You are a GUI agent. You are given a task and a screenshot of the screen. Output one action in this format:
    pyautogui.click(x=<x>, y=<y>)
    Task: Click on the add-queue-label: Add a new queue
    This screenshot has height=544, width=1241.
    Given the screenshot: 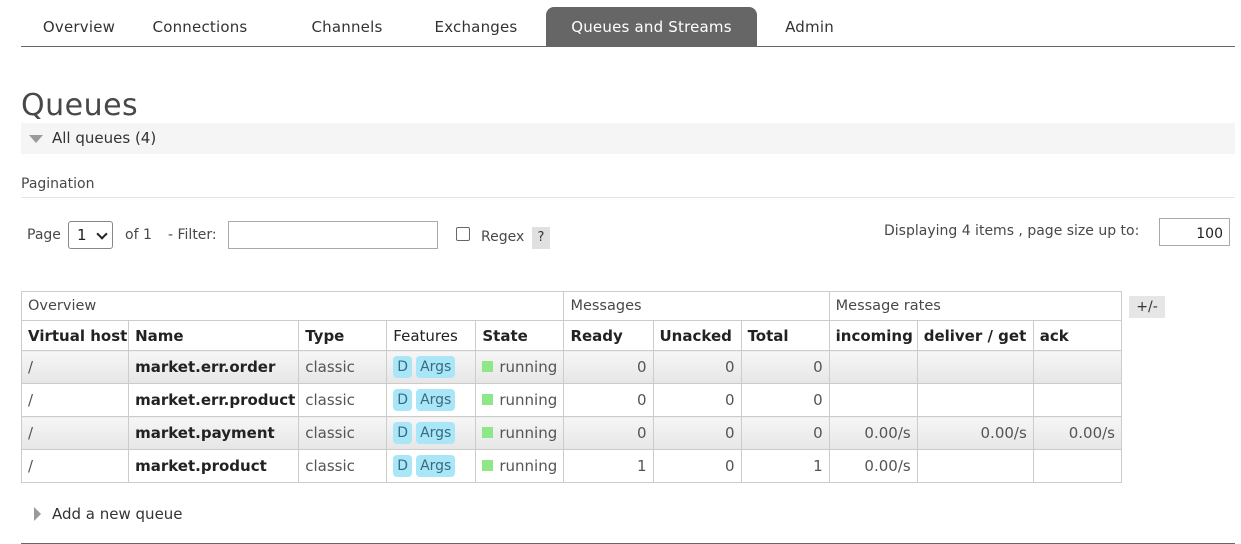 What is the action you would take?
    pyautogui.click(x=117, y=514)
    